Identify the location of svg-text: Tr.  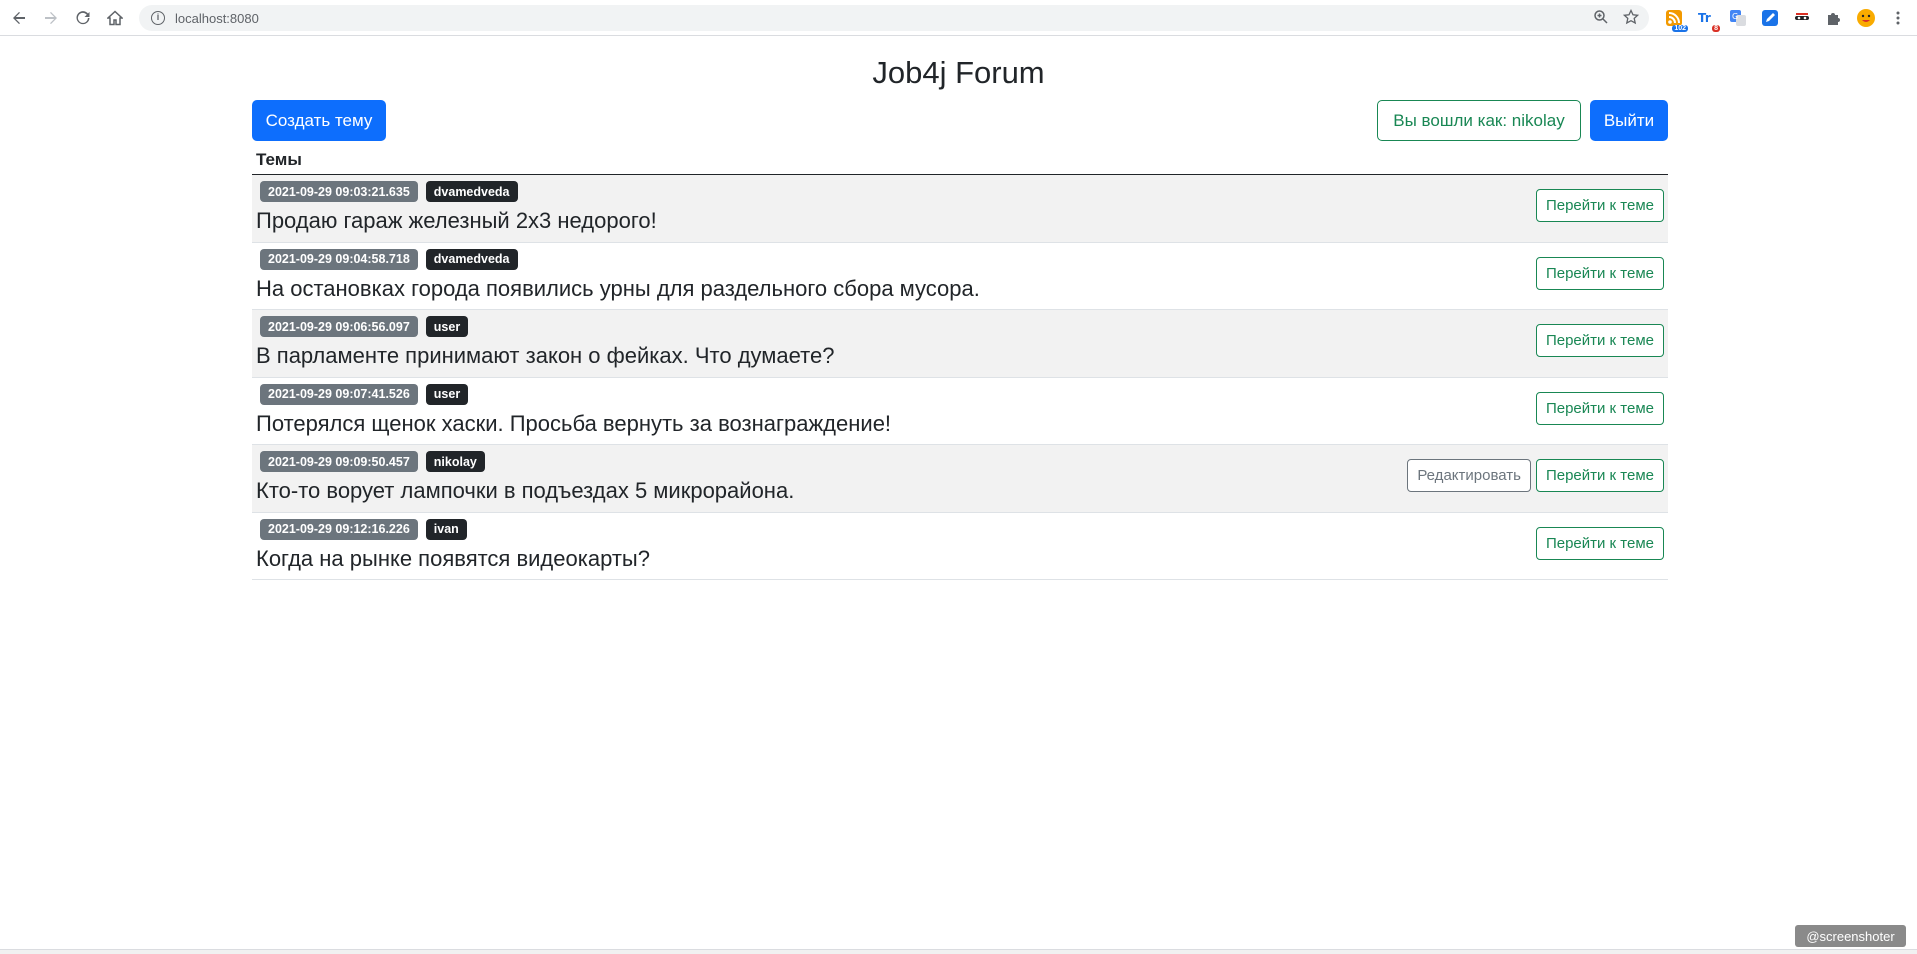
(1704, 18).